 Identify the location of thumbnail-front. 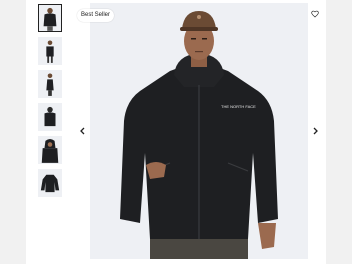
(50, 18).